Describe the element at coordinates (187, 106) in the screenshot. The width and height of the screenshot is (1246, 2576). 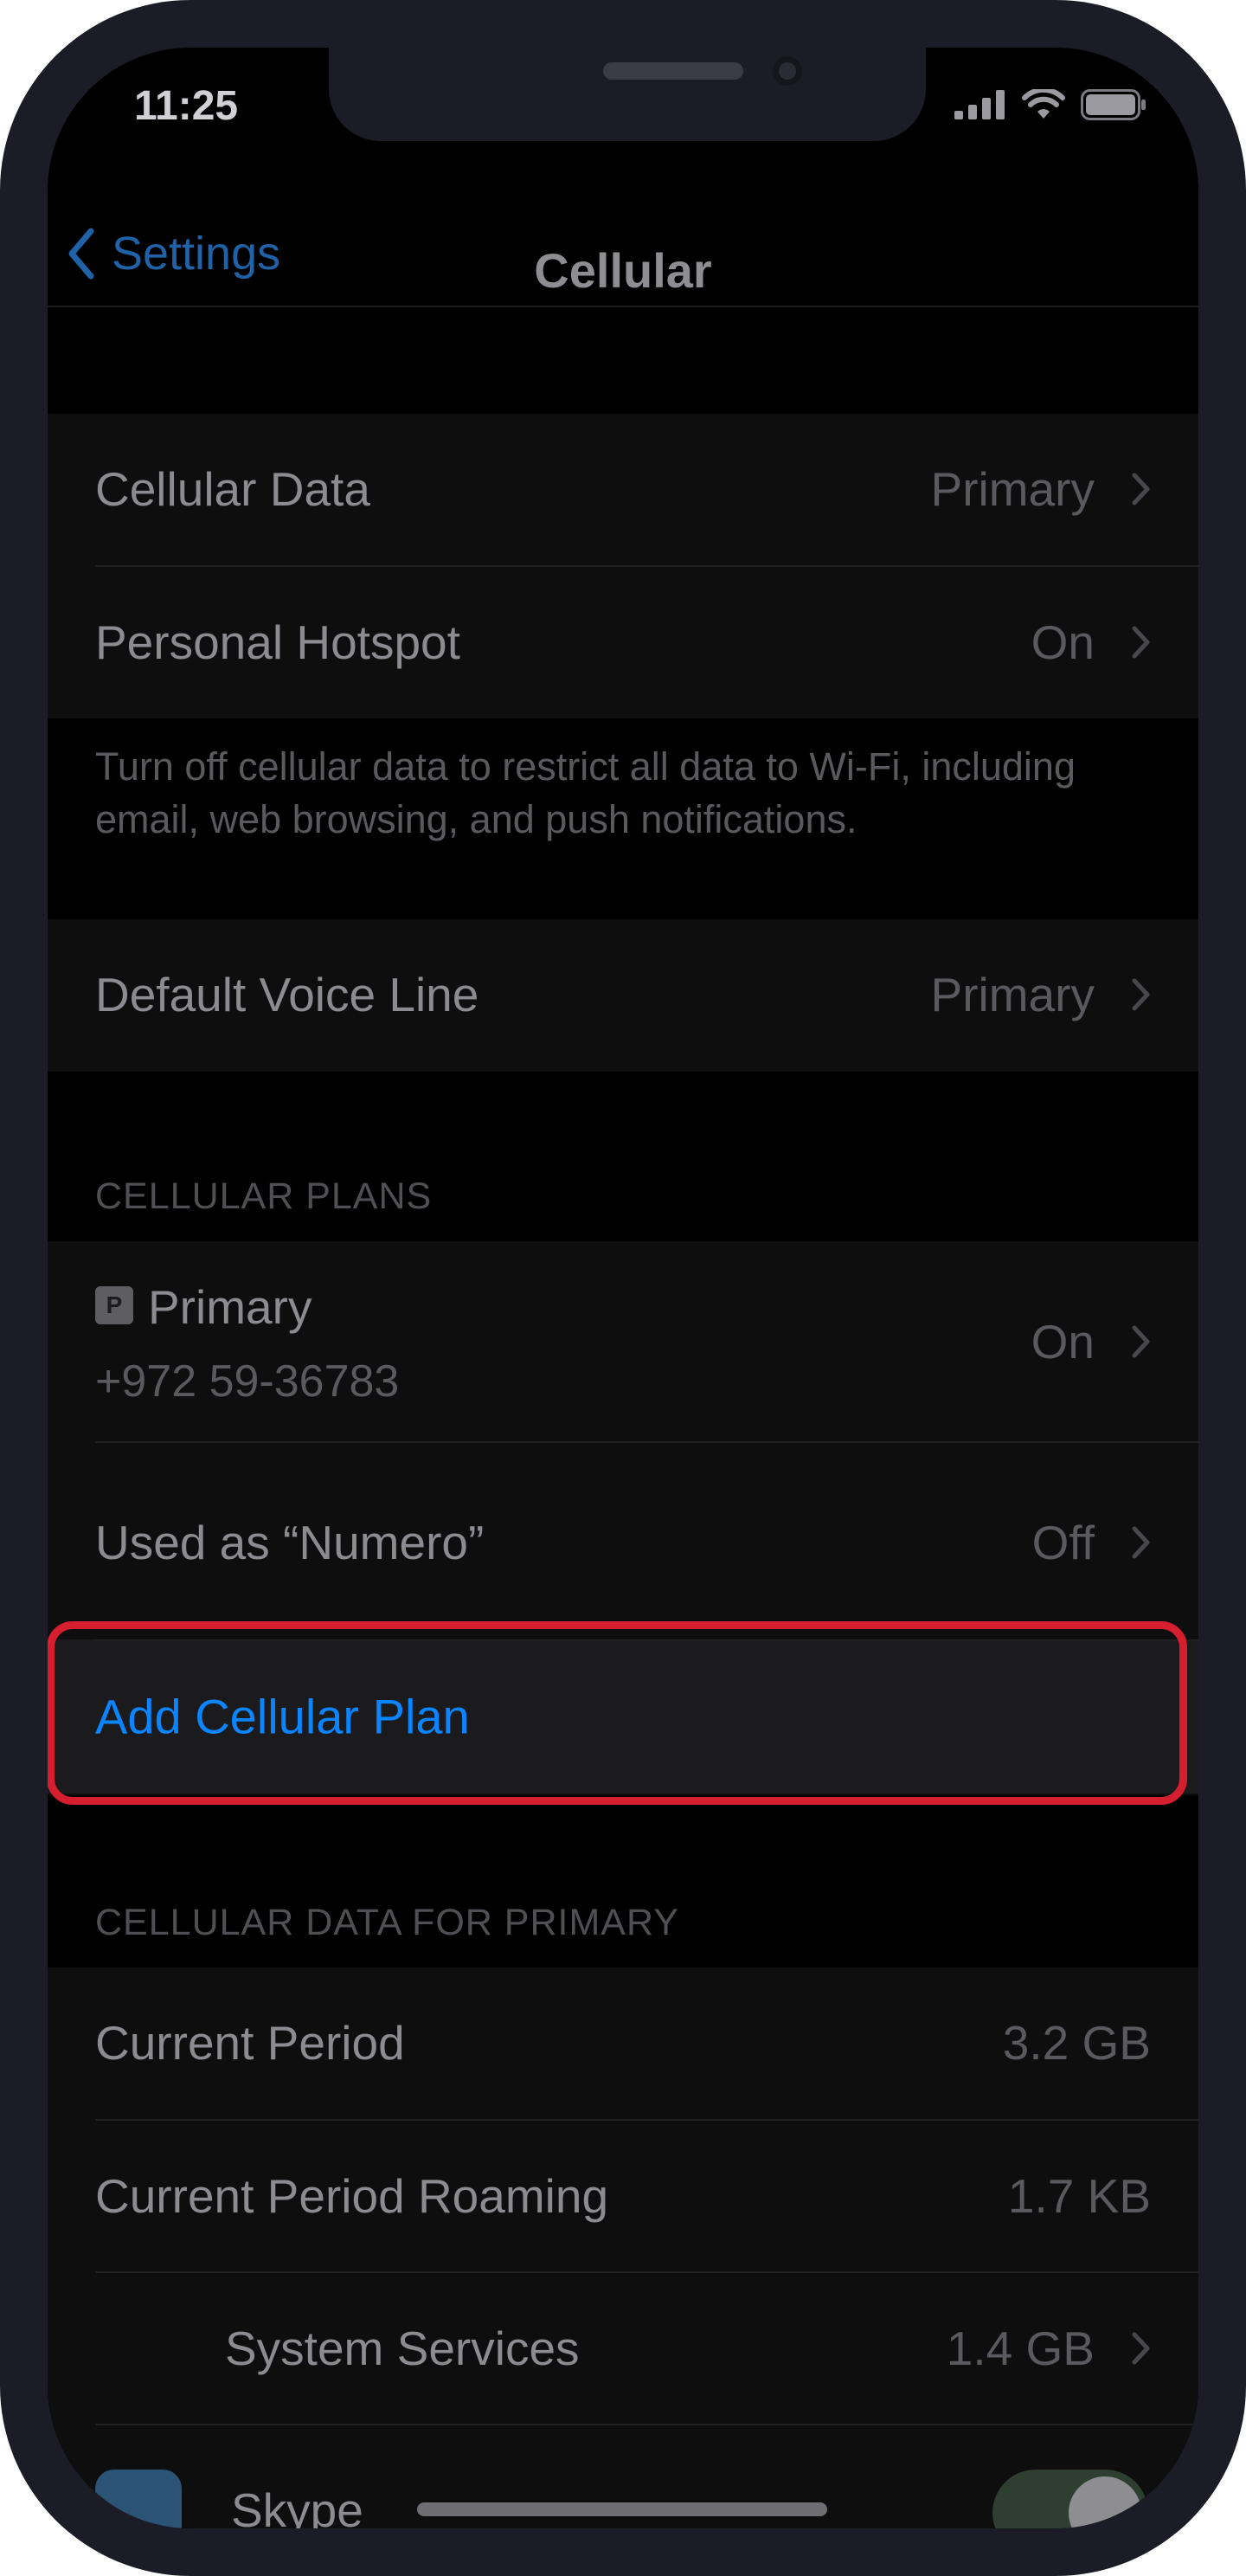
I see `status-time: 11:25` at that location.